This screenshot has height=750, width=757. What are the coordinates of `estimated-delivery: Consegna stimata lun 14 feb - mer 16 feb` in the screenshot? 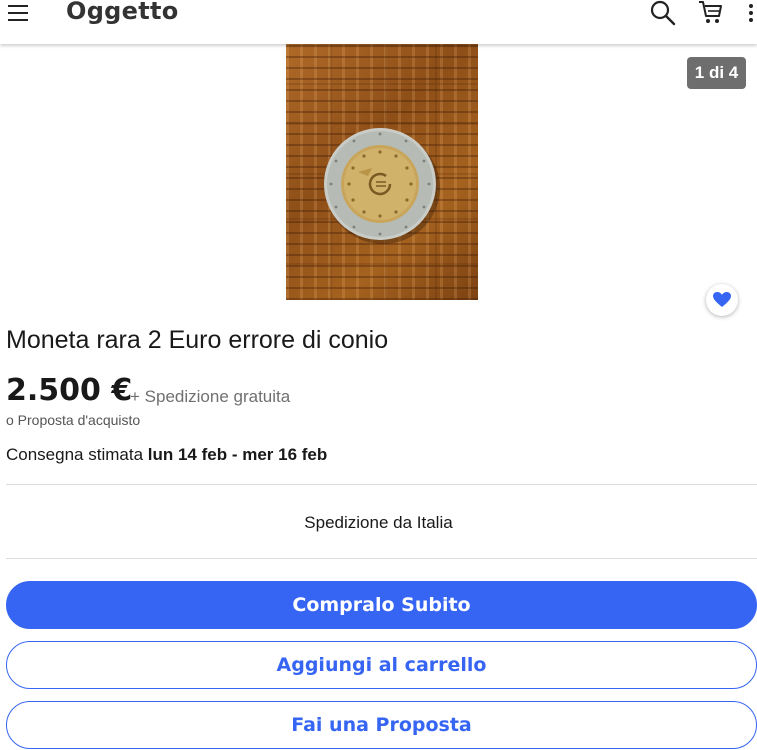 It's located at (166, 455).